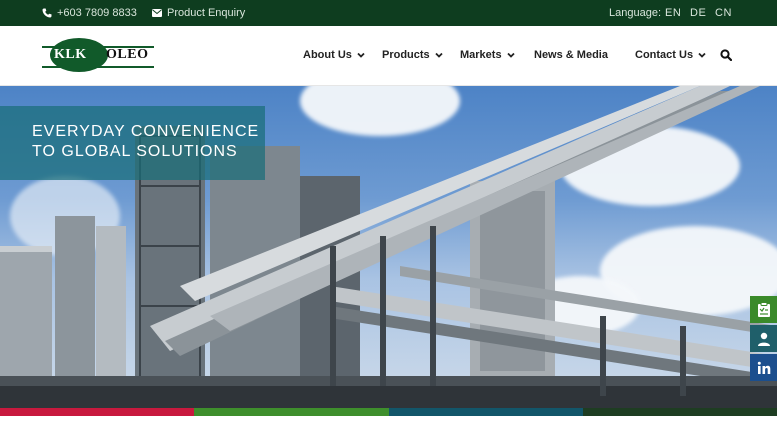 This screenshot has width=777, height=423. I want to click on logo-oleo-text: OLEO, so click(127, 54).